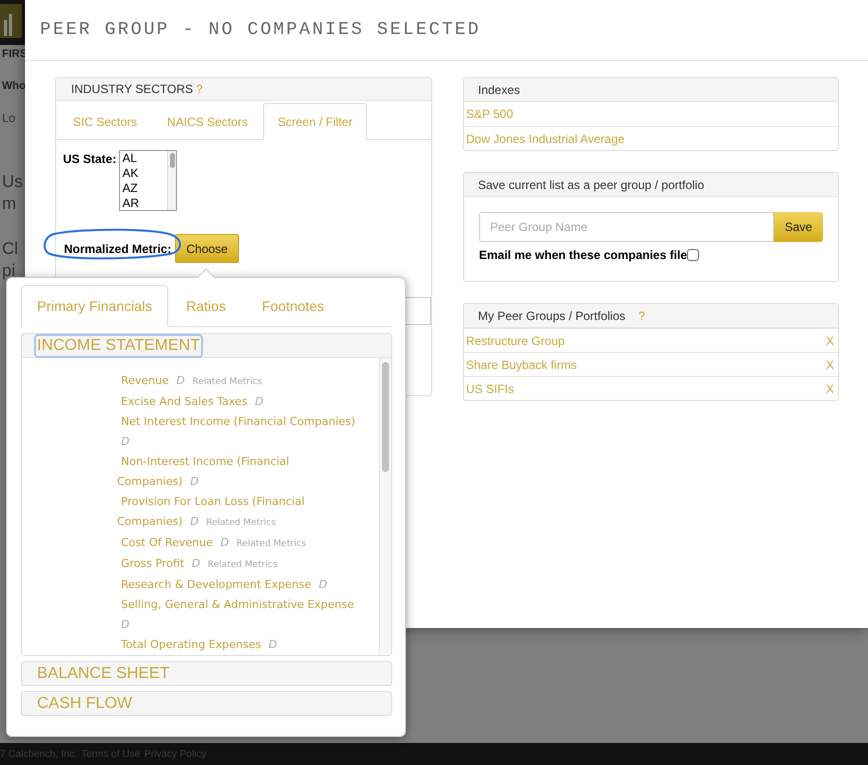 This screenshot has width=868, height=765. Describe the element at coordinates (9, 118) in the screenshot. I see `background-text: Lo` at that location.